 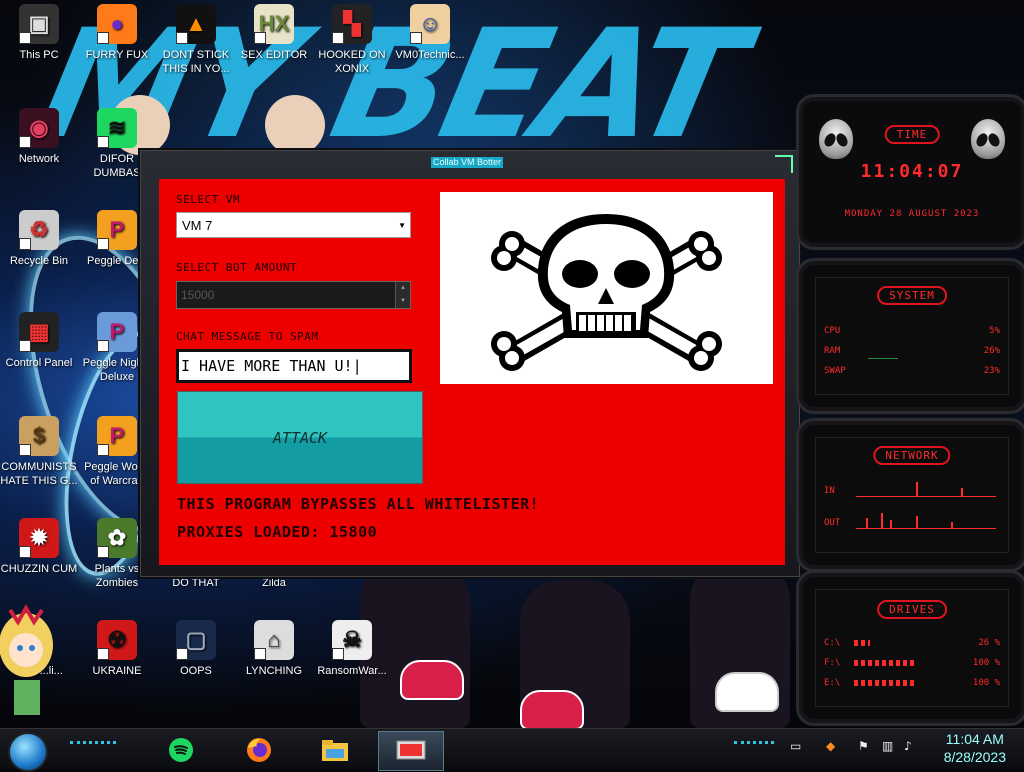 I want to click on desktop-icon-label: Network, so click(x=39, y=159).